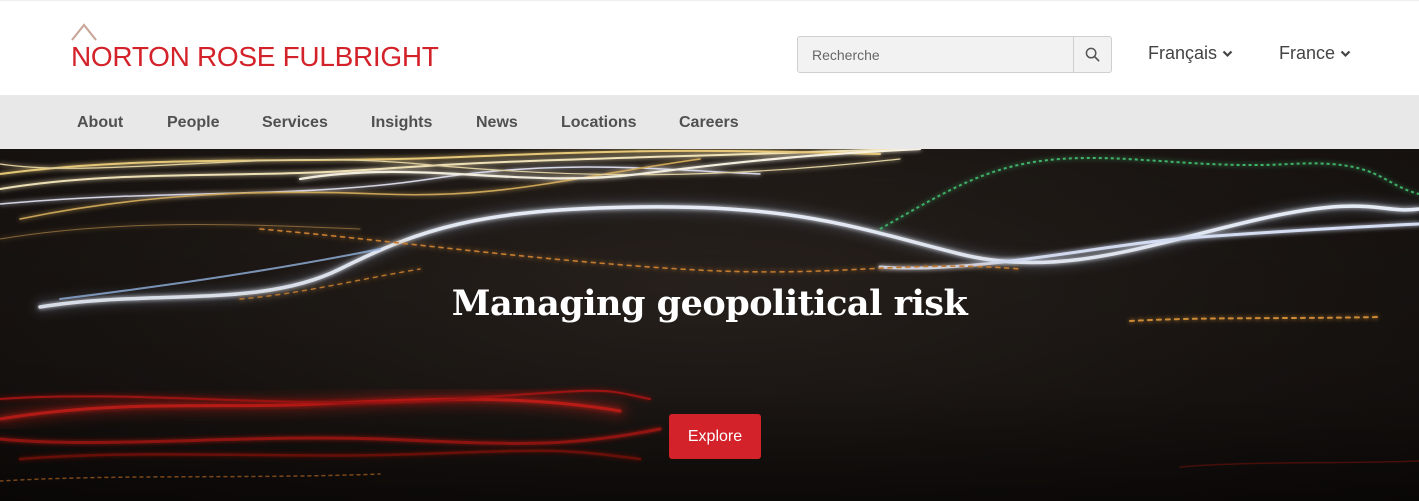  I want to click on nav-item-locations: Locations, so click(599, 123).